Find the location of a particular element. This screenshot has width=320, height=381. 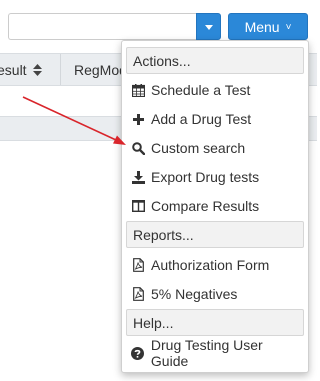

menu-item-export-drug-tests: Export Drug tests is located at coordinates (217, 177).